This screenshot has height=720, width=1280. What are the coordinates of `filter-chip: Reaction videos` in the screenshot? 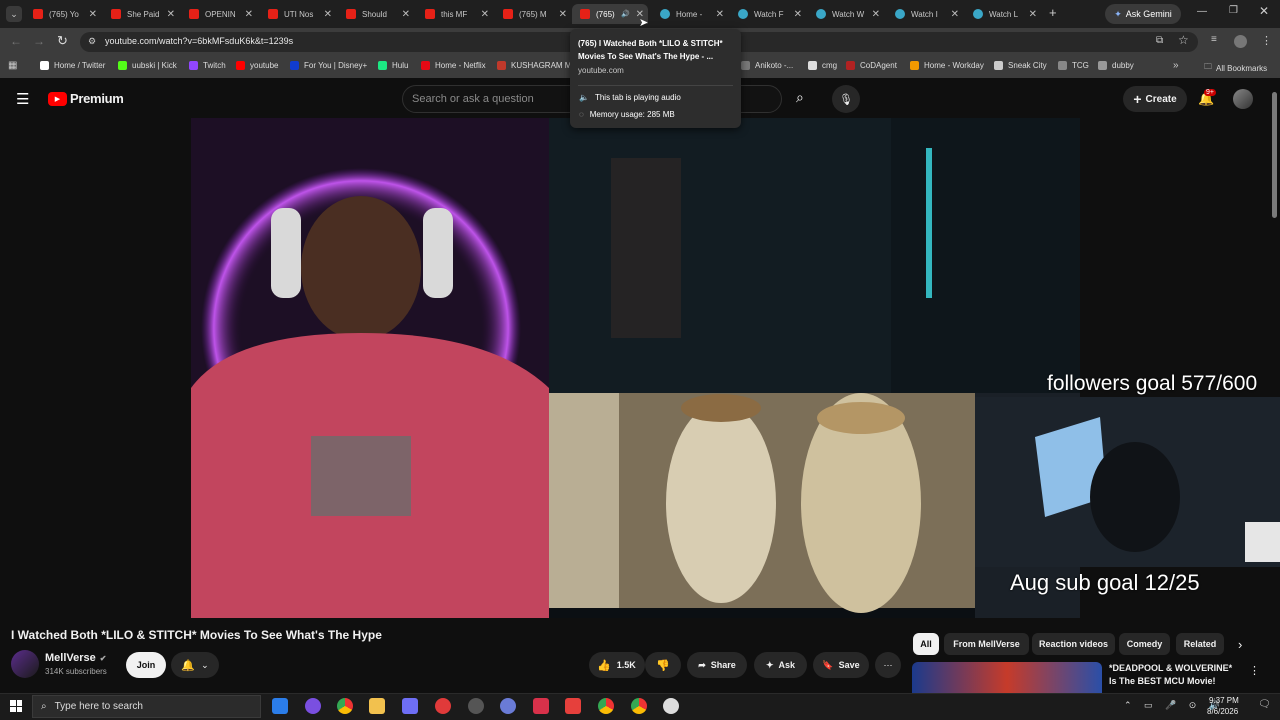 It's located at (1073, 644).